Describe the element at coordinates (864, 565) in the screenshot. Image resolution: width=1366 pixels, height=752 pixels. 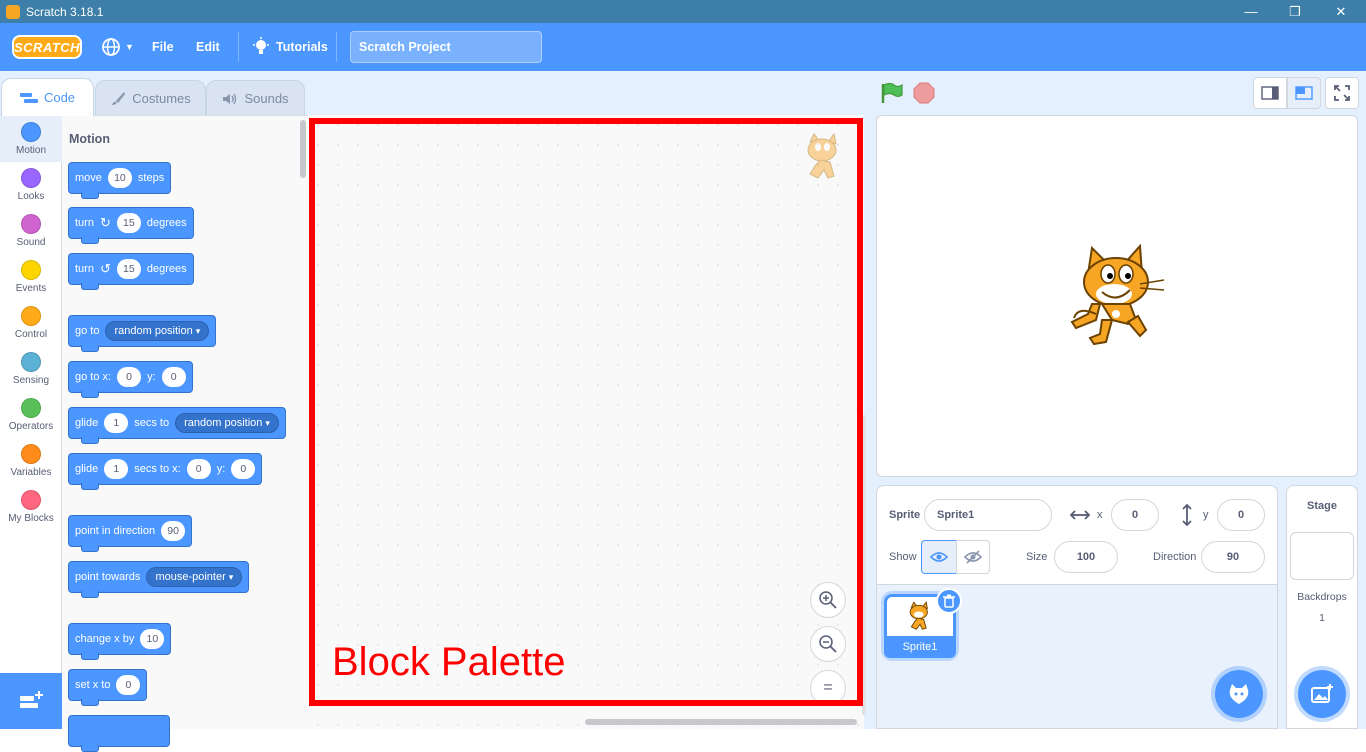
I see `script-area-vertical-scrollbar` at that location.